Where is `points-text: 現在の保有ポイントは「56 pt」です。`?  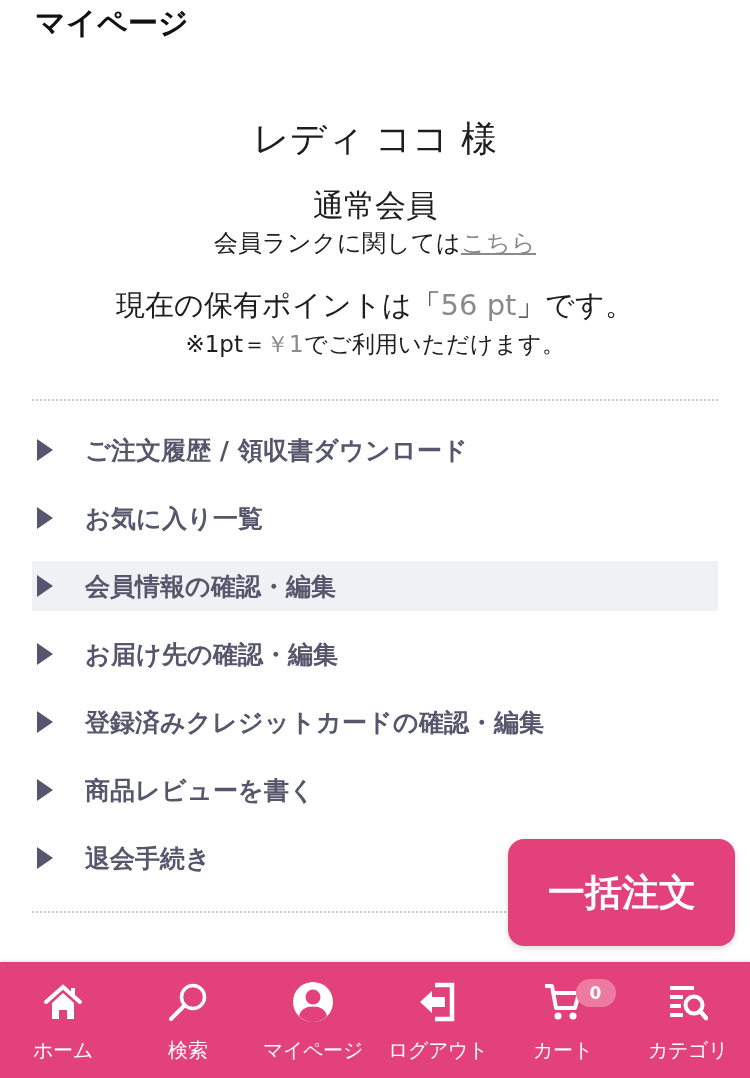 points-text: 現在の保有ポイントは「56 pt」です。 is located at coordinates (375, 305).